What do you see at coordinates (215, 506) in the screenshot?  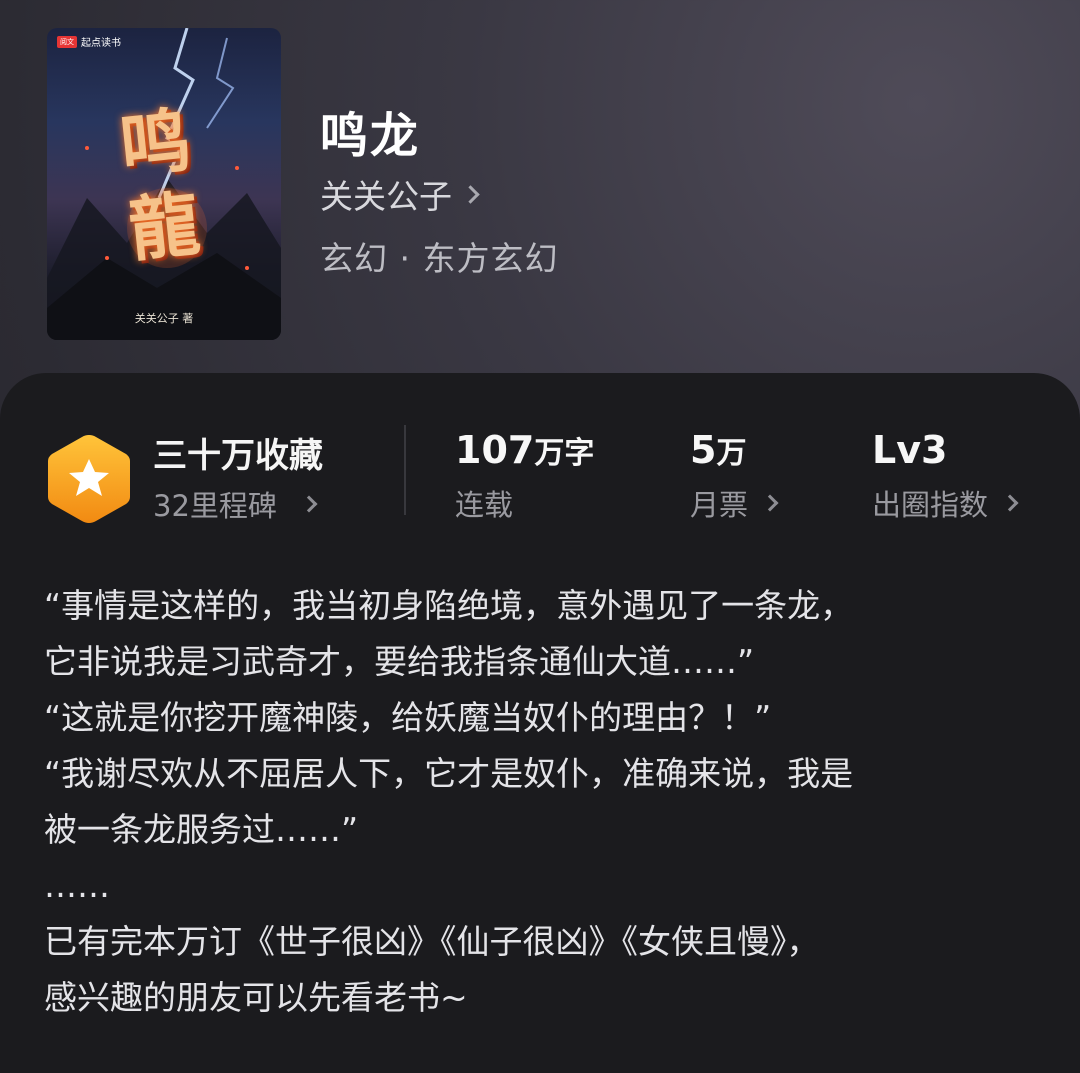 I see `milestone-label: 32里程碑` at bounding box center [215, 506].